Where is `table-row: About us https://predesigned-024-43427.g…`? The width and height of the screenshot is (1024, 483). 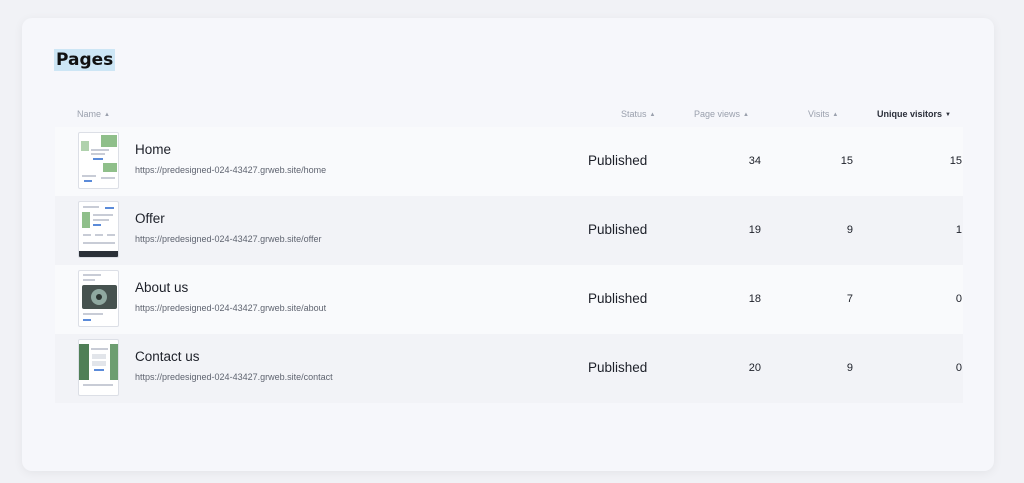
table-row: About us https://predesigned-024-43427.g… is located at coordinates (509, 299).